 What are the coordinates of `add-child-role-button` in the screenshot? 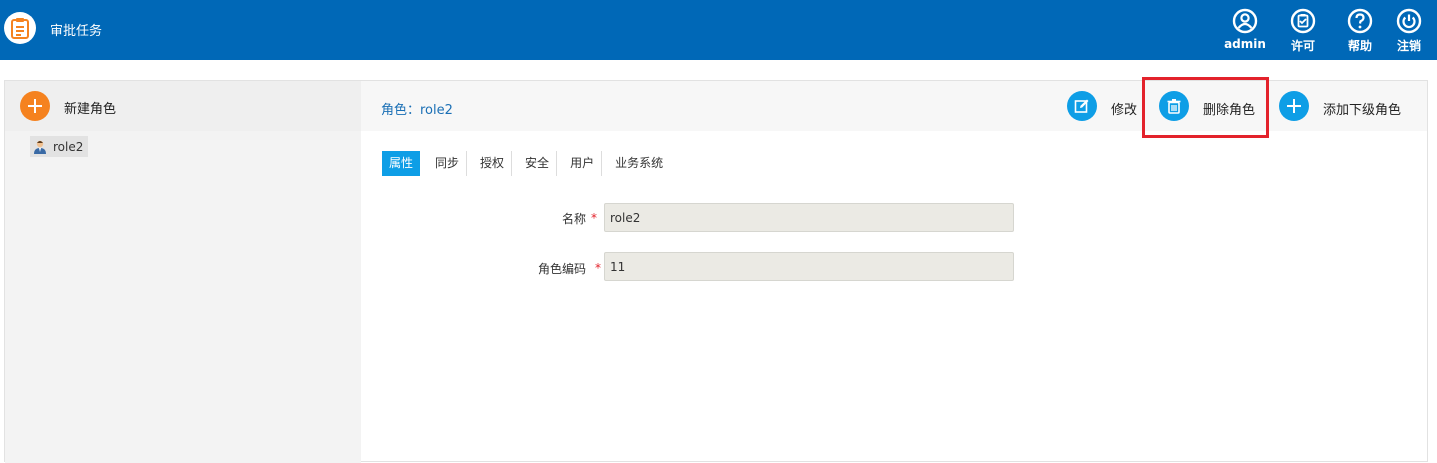 It's located at (1294, 106).